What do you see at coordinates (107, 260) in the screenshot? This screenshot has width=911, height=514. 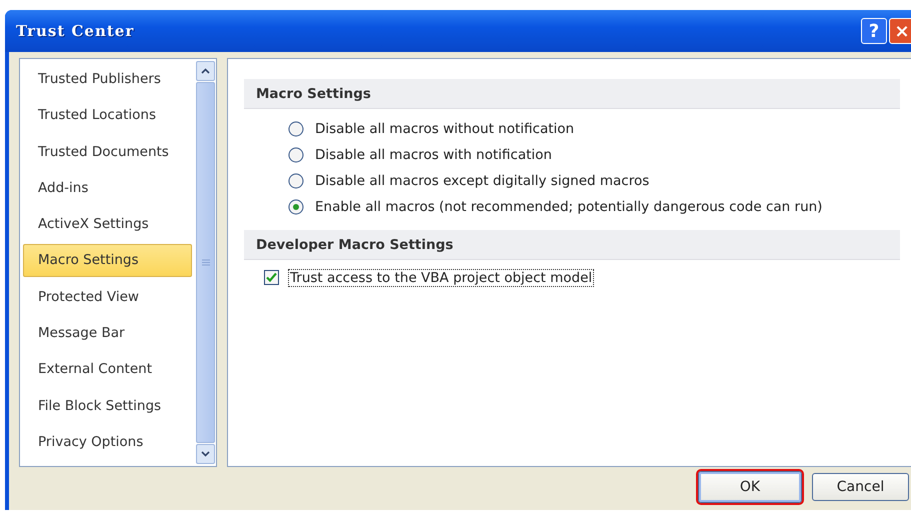 I see `sidebar-item: Macro Settings` at bounding box center [107, 260].